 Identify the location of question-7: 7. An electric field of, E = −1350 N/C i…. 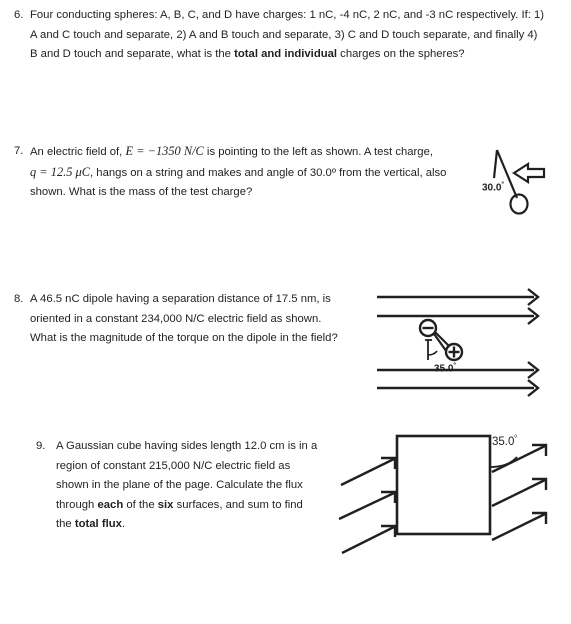
(249, 172).